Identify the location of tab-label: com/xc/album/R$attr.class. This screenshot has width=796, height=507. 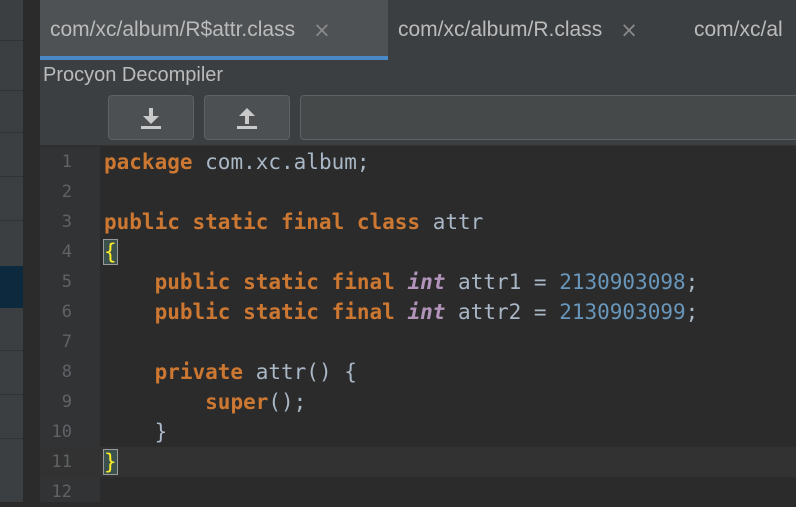
(173, 29).